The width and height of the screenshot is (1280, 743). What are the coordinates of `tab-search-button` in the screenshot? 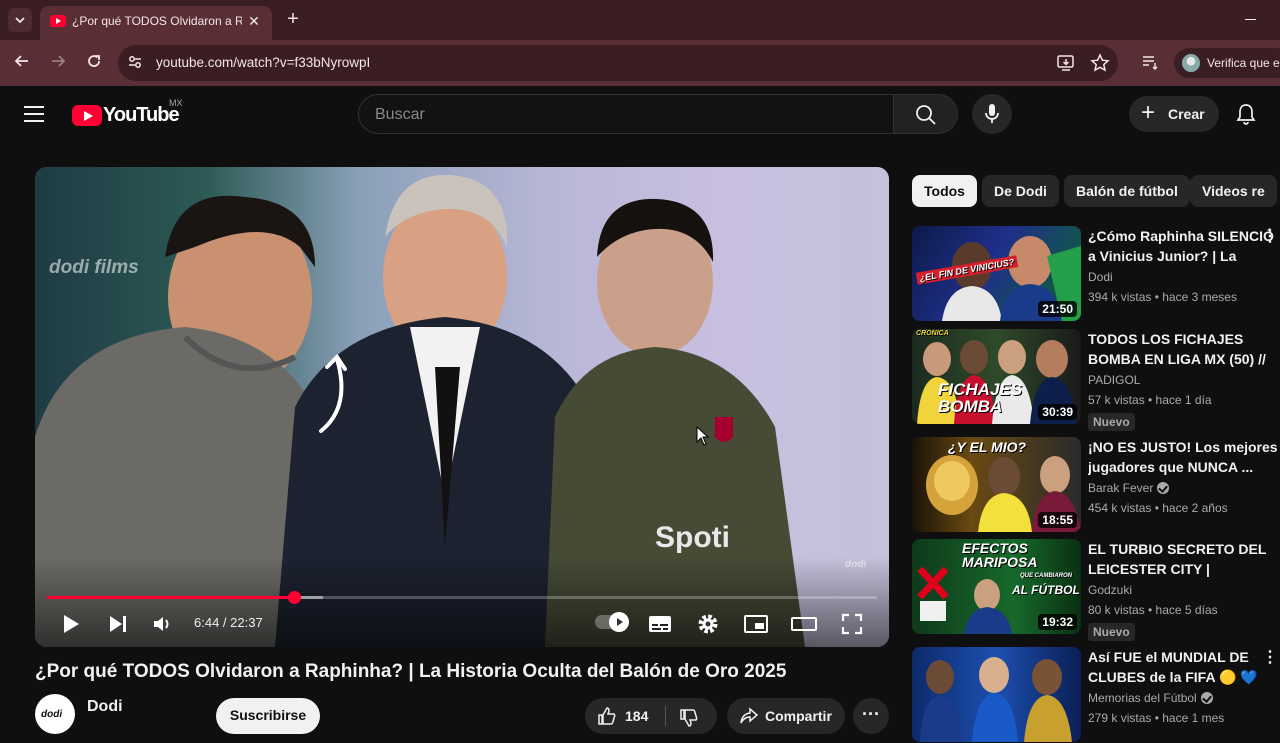 It's located at (20, 20).